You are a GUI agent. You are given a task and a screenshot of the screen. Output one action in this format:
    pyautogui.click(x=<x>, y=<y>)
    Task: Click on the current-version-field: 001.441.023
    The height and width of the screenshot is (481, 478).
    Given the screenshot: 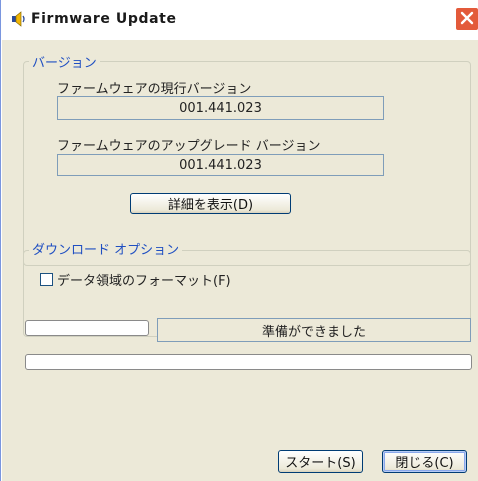 What is the action you would take?
    pyautogui.click(x=220, y=108)
    